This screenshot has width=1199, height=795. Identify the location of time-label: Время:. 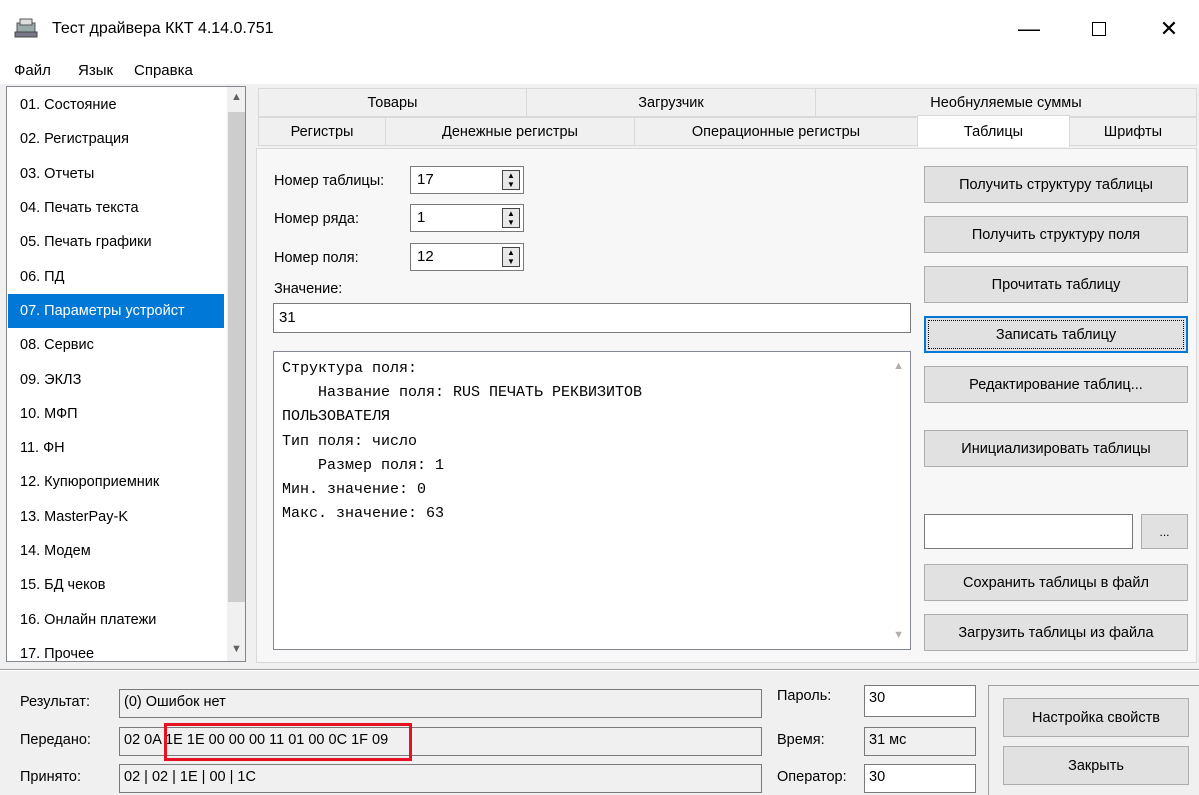
(801, 740).